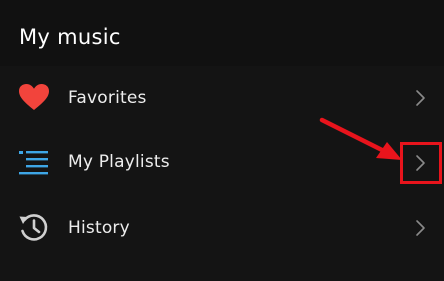 Image resolution: width=444 pixels, height=281 pixels. Describe the element at coordinates (70, 37) in the screenshot. I see `page-title: My music` at that location.